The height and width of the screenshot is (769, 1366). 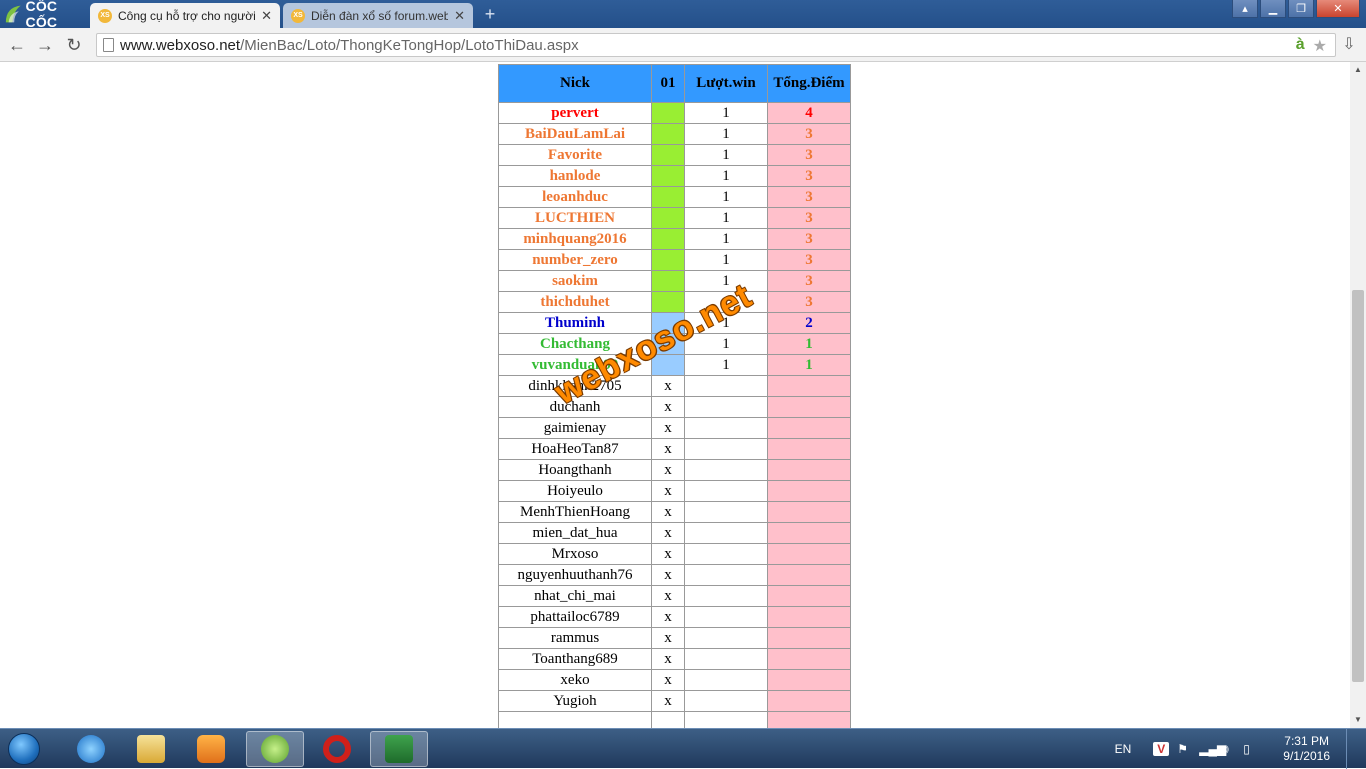 What do you see at coordinates (1320, 46) in the screenshot?
I see `star-icon: ★` at bounding box center [1320, 46].